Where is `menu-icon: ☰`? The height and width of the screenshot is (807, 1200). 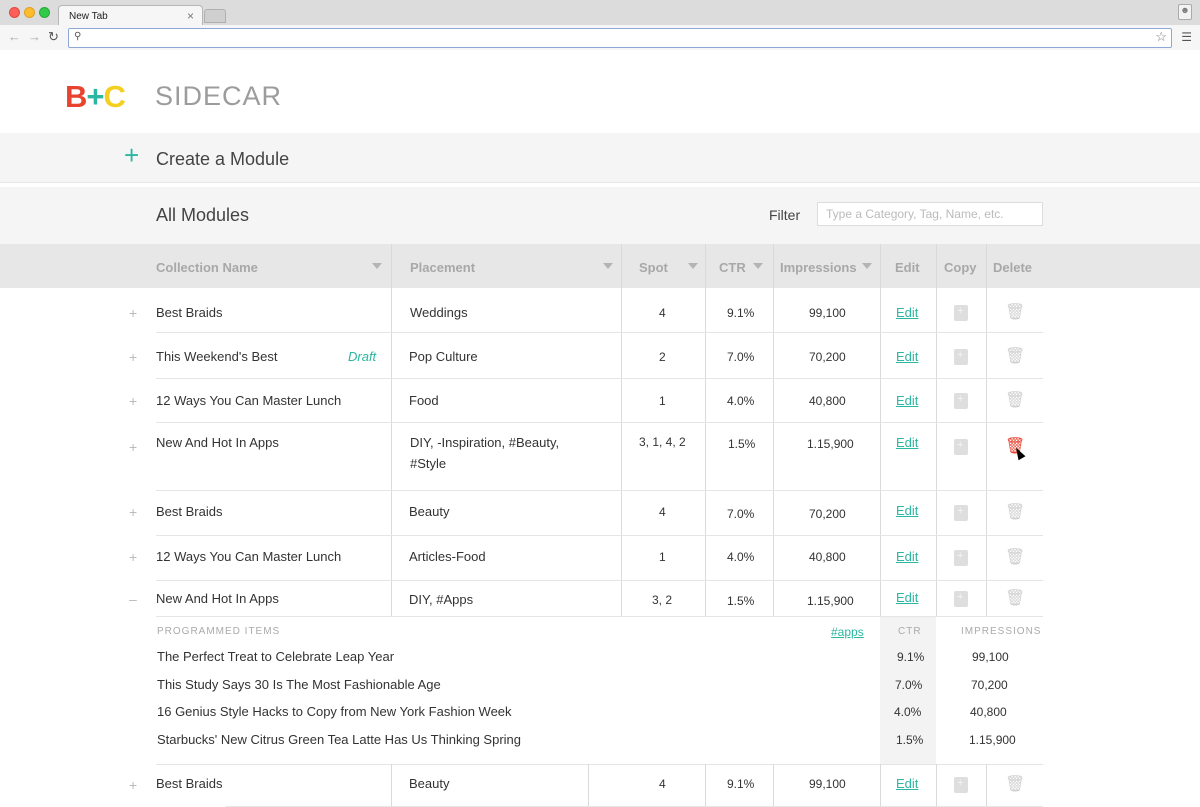 menu-icon: ☰ is located at coordinates (1186, 37).